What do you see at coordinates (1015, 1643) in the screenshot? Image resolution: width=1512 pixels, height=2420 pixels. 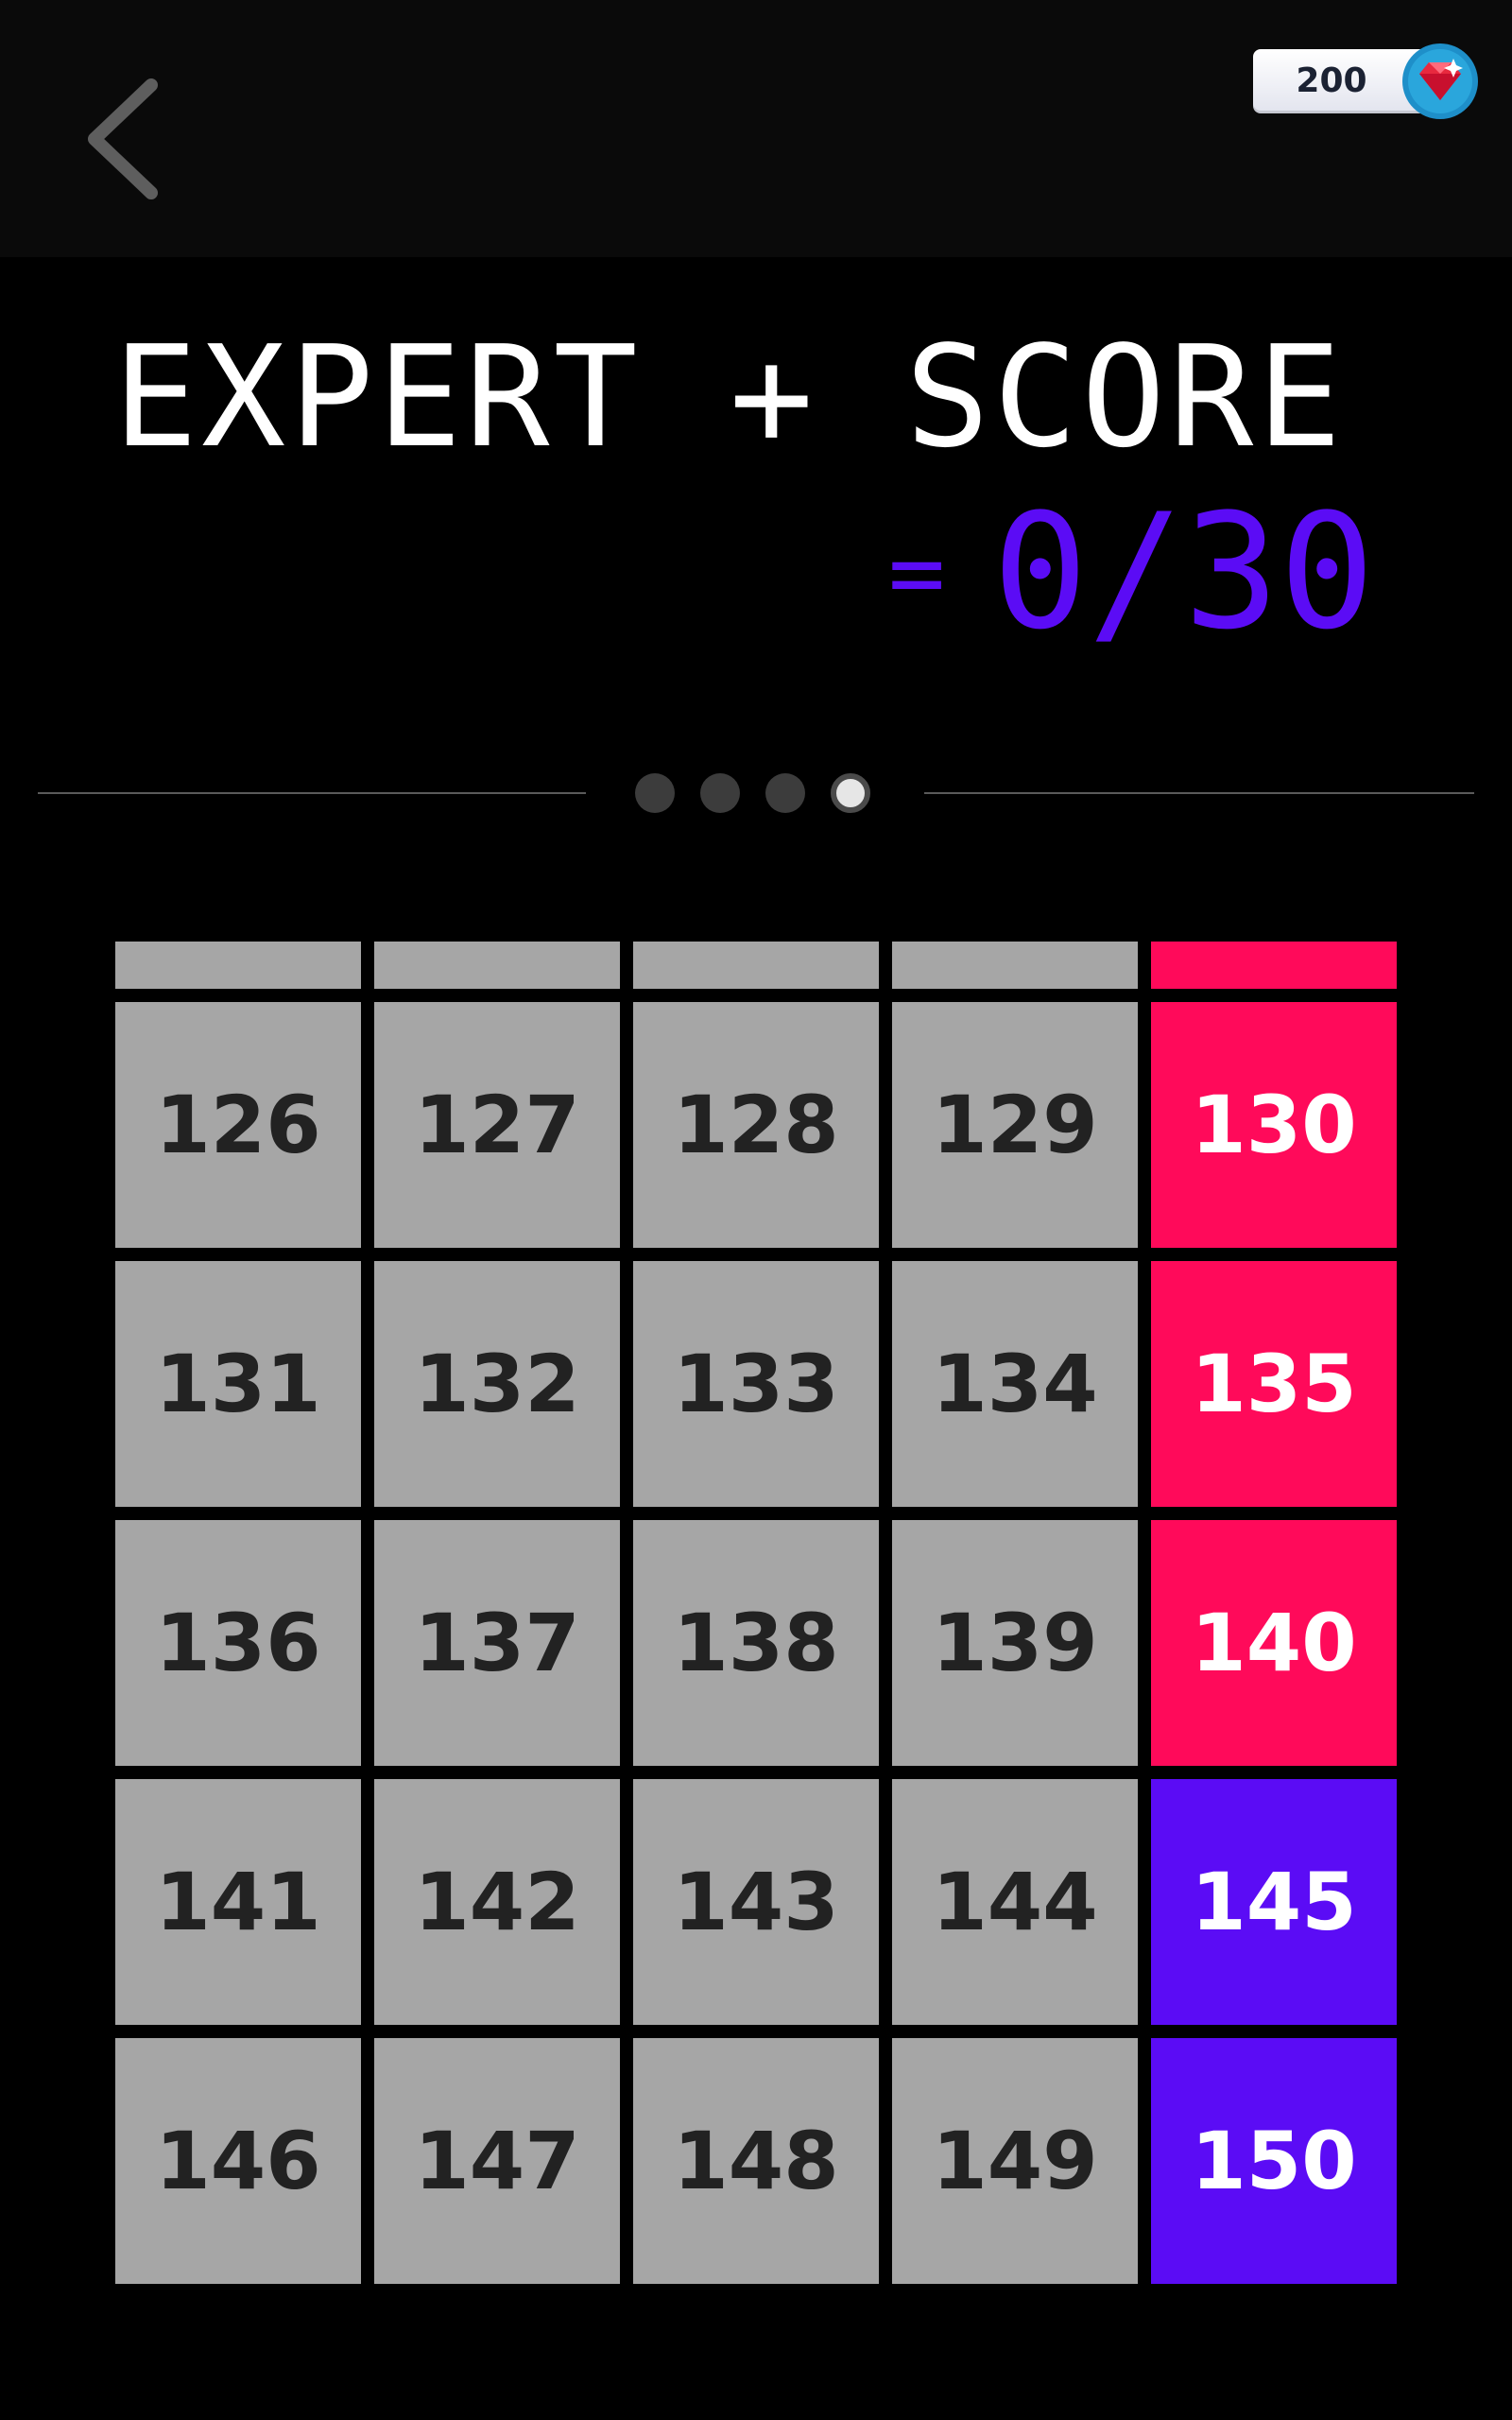 I see `level-tile: 139` at bounding box center [1015, 1643].